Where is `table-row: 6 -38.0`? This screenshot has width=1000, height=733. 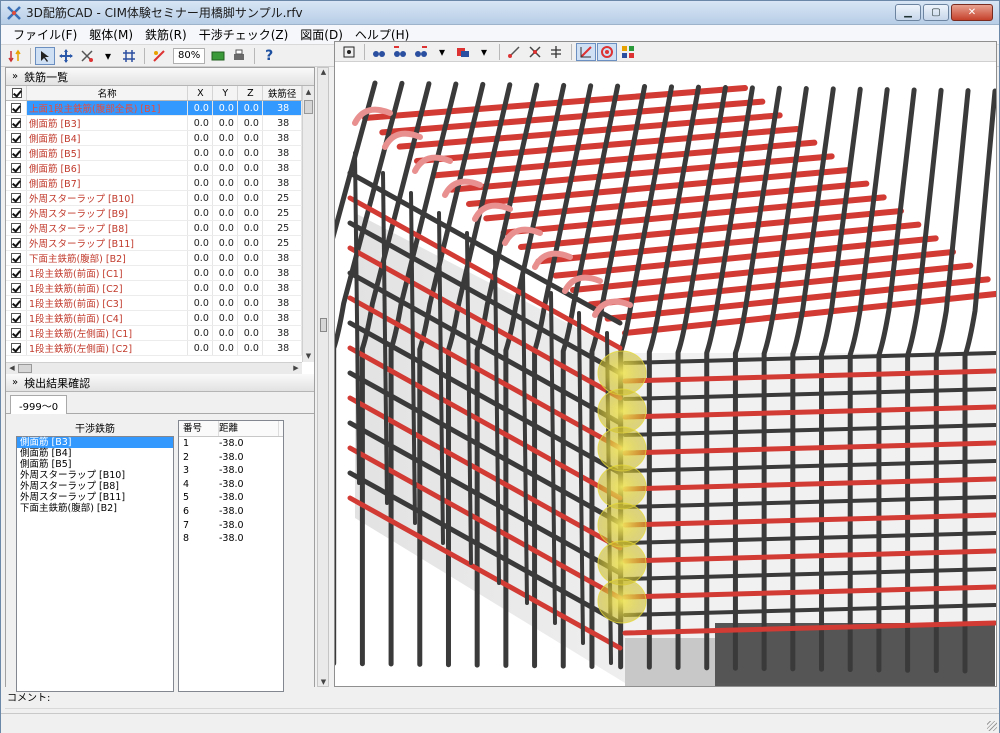
table-row: 6 -38.0 is located at coordinates (231, 512).